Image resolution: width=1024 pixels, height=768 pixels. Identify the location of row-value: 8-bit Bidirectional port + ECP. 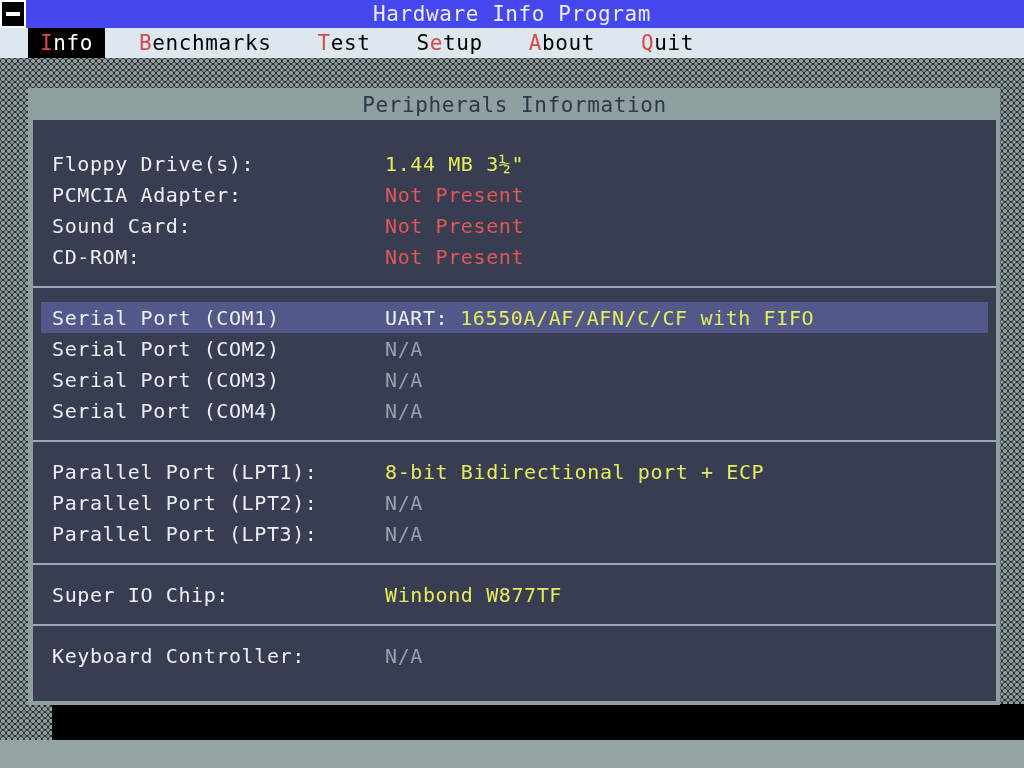
(575, 471).